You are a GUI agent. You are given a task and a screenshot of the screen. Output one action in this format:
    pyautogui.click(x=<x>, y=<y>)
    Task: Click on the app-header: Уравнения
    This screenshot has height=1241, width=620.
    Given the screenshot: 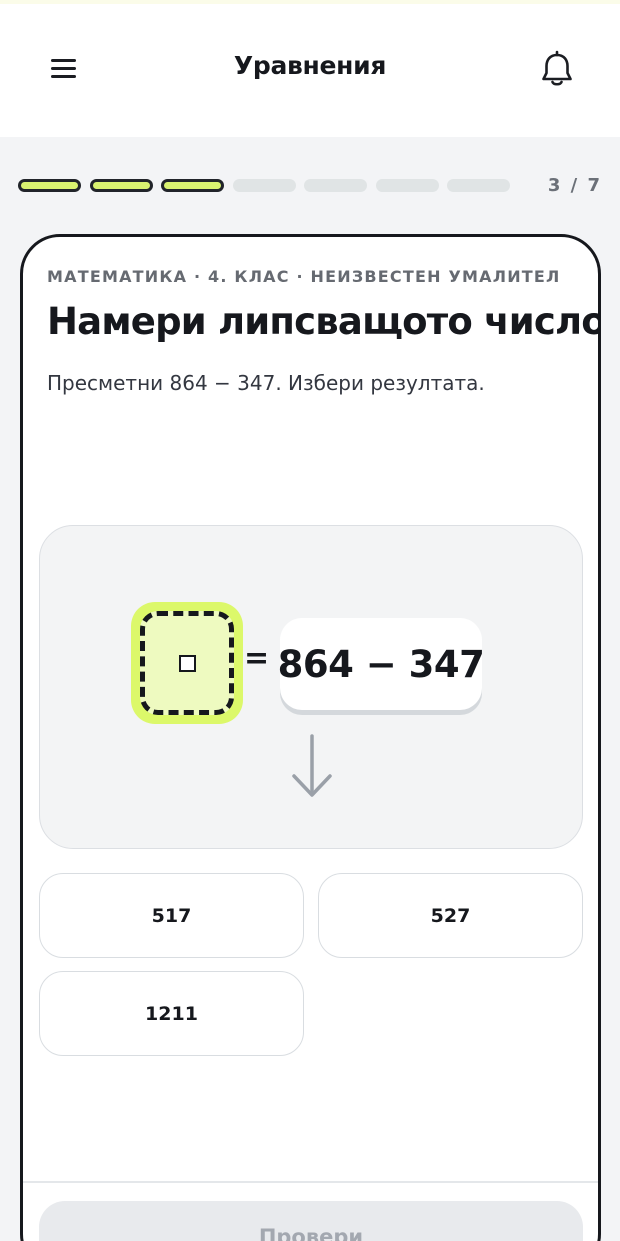 What is the action you would take?
    pyautogui.click(x=310, y=70)
    